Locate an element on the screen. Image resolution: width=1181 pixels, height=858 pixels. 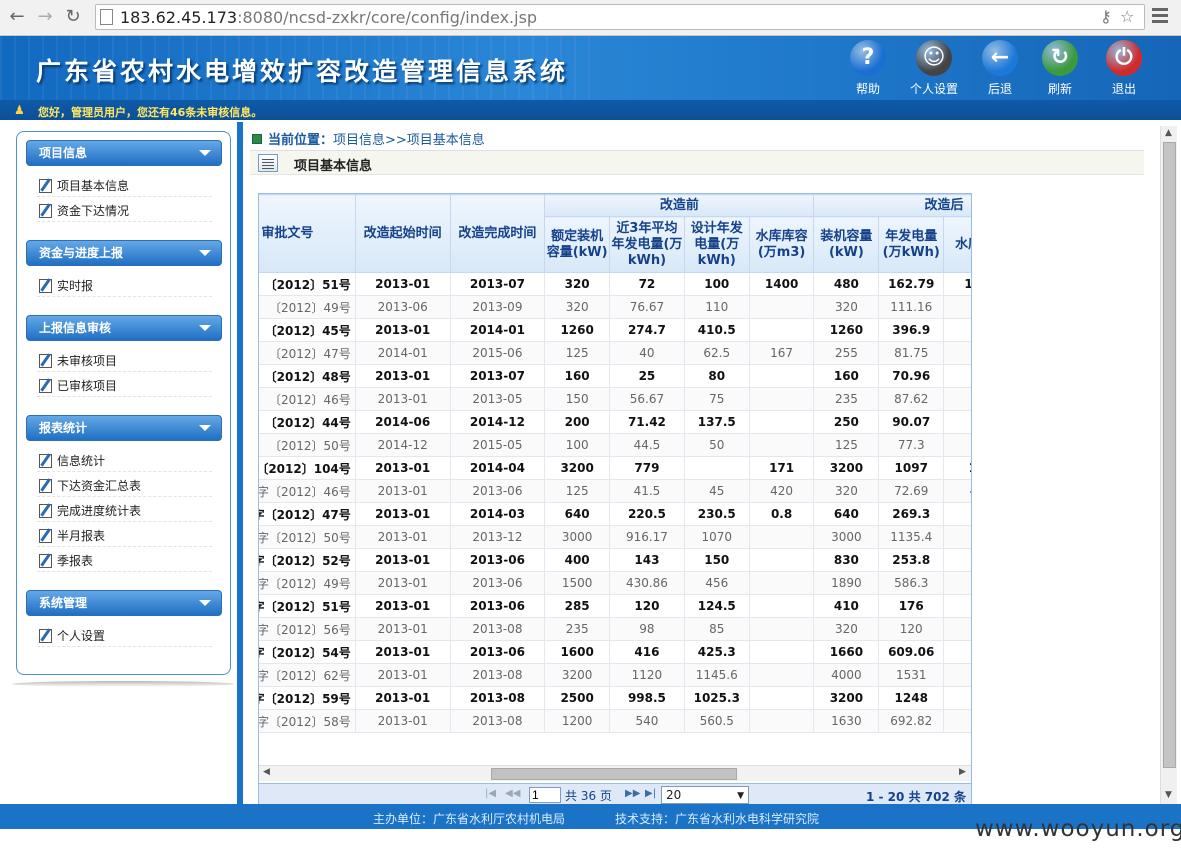
table-cell: 916.17 is located at coordinates (647, 537).